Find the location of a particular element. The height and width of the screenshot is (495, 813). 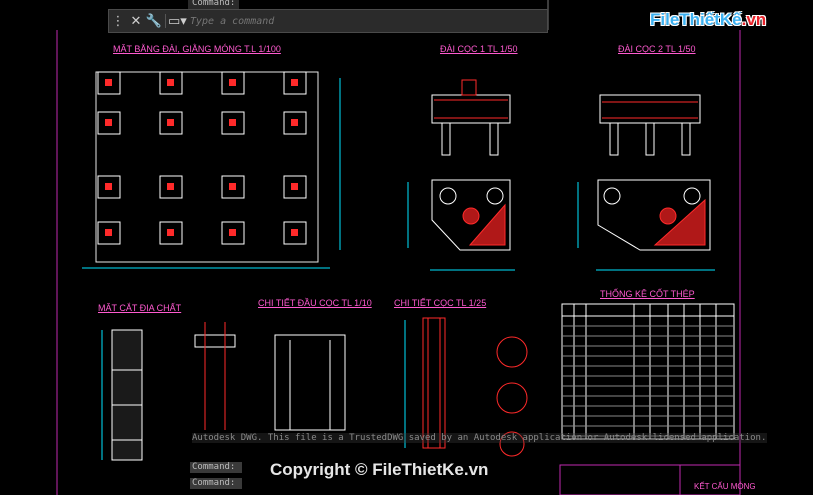

command-line-2: Command: is located at coordinates (216, 483).